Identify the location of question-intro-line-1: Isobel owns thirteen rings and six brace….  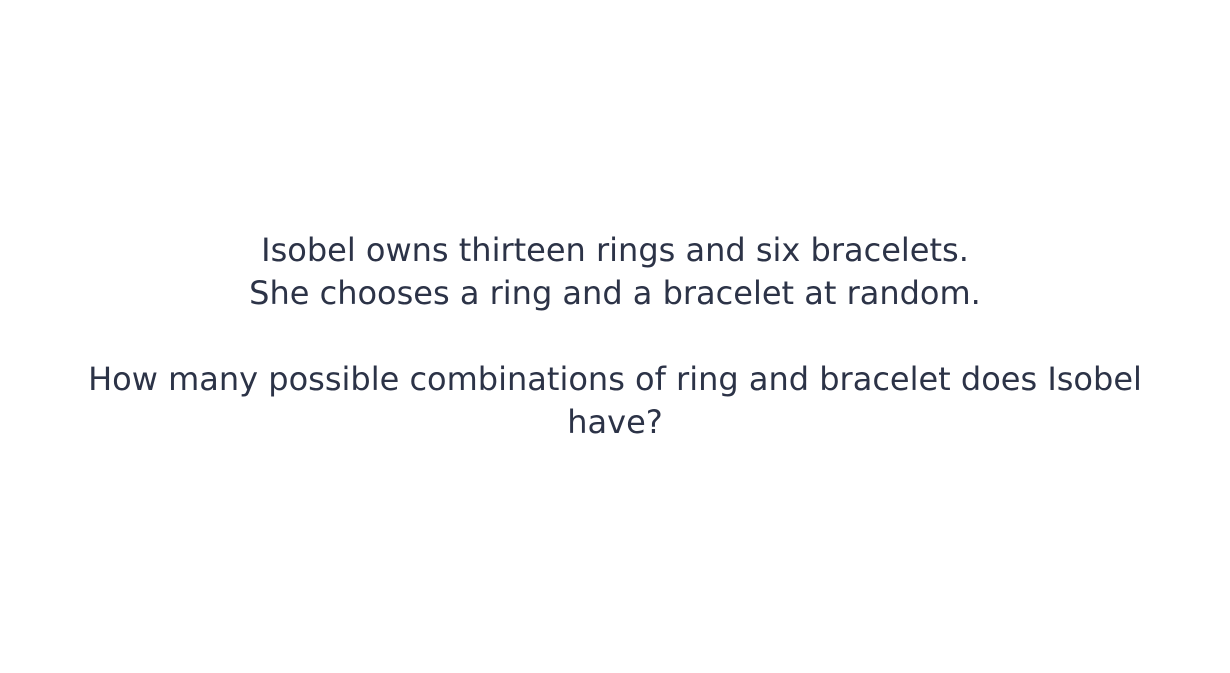
(615, 250).